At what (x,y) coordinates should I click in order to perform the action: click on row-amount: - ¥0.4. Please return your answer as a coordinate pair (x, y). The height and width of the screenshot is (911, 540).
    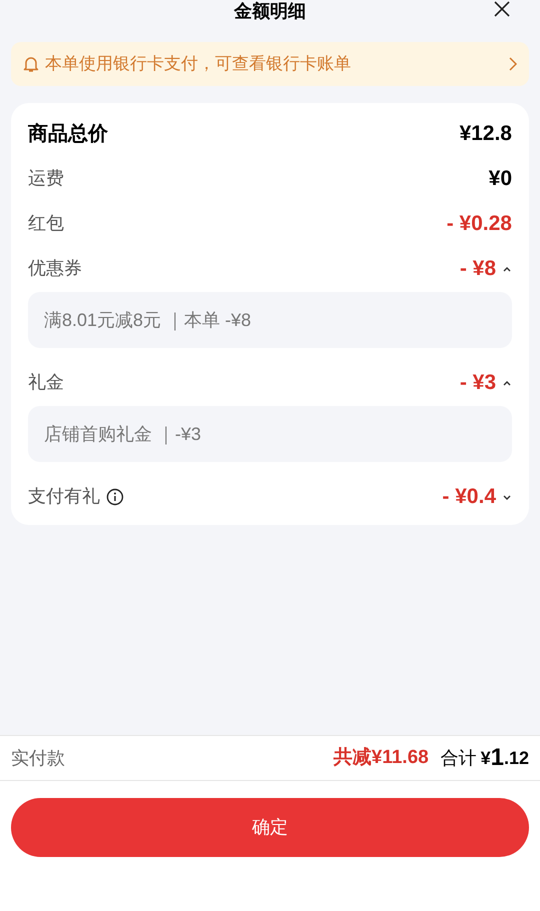
    Looking at the image, I should click on (469, 497).